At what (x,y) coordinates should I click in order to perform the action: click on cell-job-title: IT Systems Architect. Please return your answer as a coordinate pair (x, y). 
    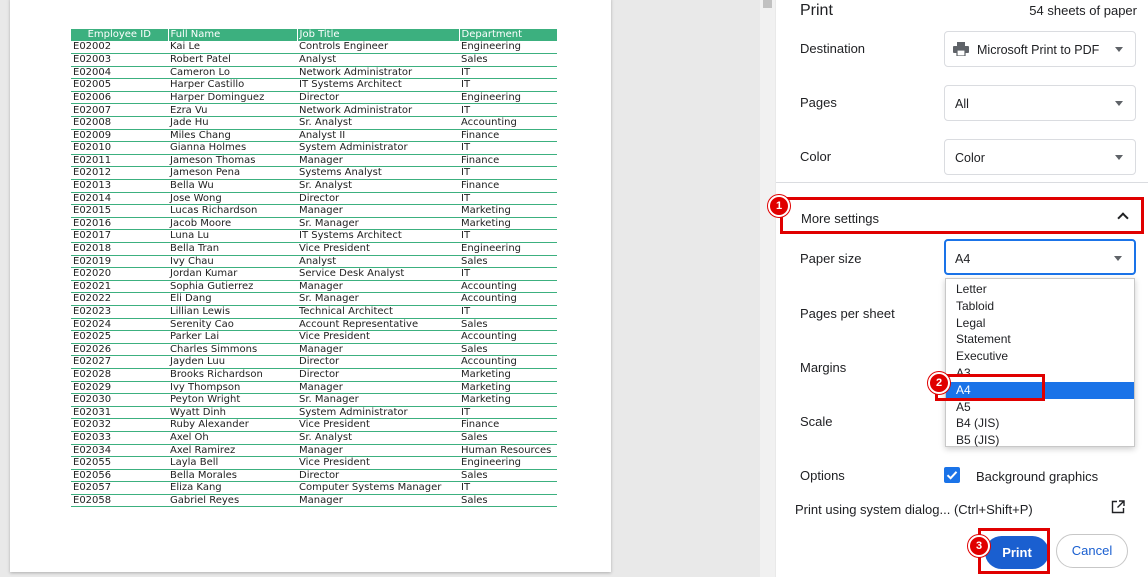
    Looking at the image, I should click on (378, 236).